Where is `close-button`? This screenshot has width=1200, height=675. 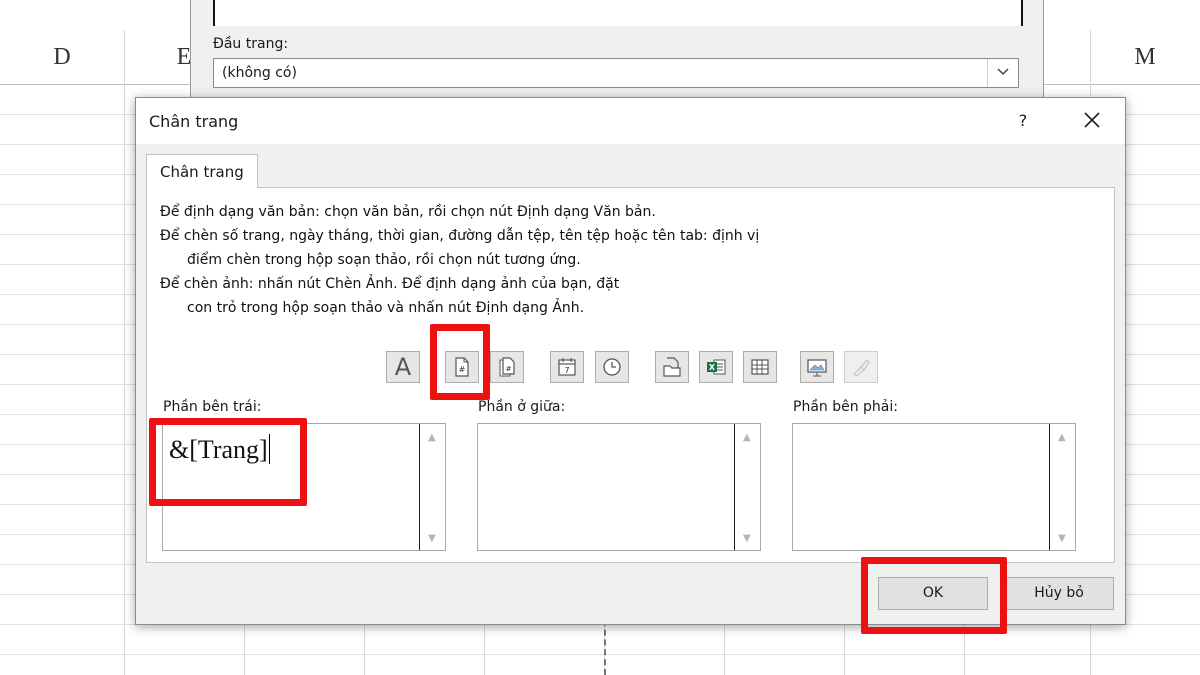
close-button is located at coordinates (1092, 120).